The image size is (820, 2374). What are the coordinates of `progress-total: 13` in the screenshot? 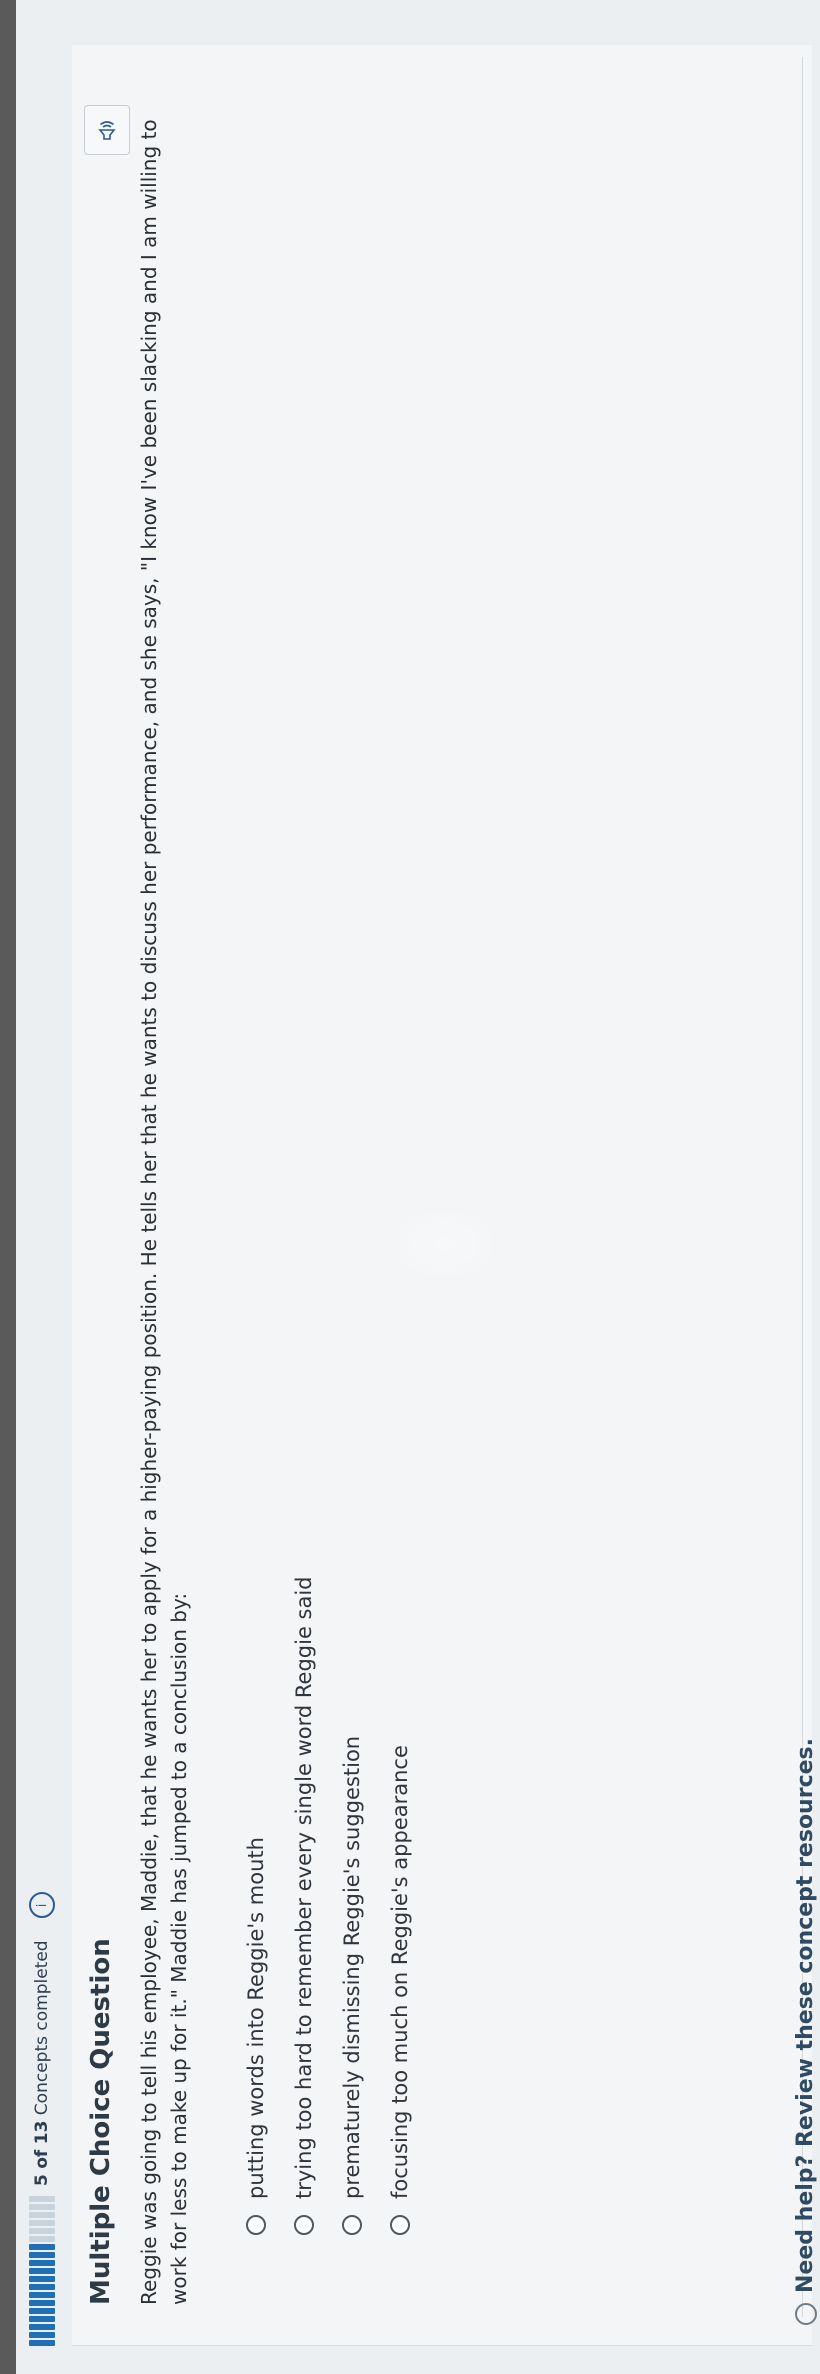 It's located at (42, 2132).